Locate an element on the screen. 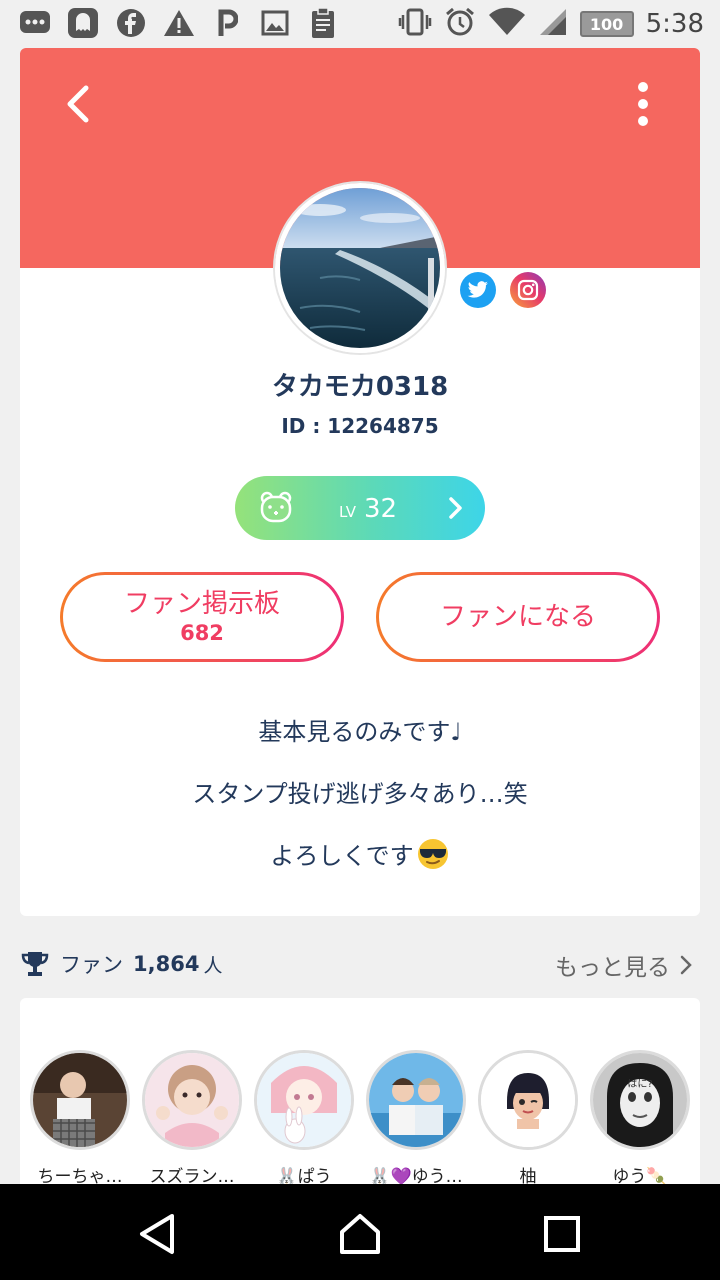 Image resolution: width=720 pixels, height=1280 pixels. alarm-icon is located at coordinates (460, 24).